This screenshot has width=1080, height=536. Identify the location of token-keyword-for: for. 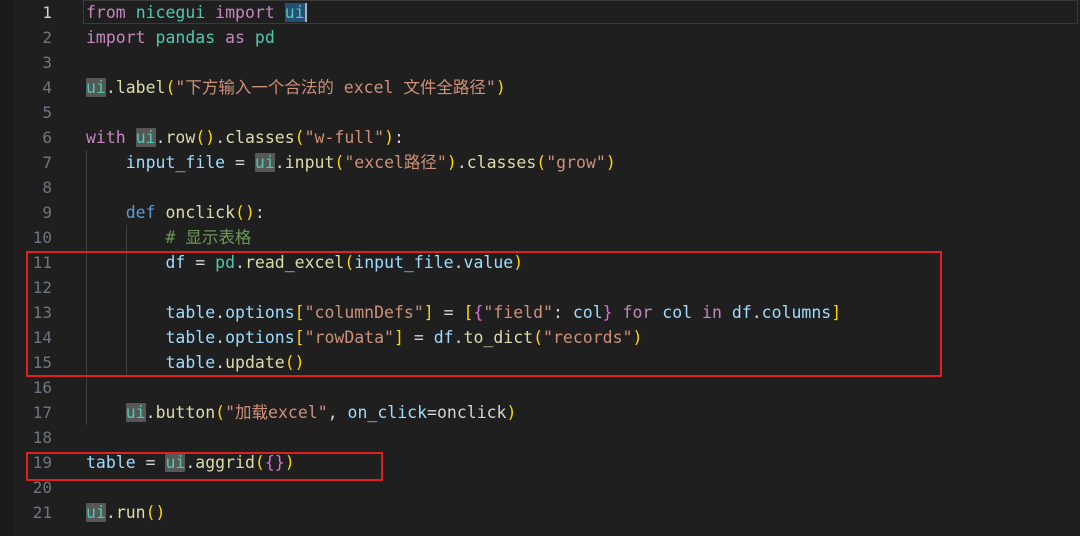
(637, 312).